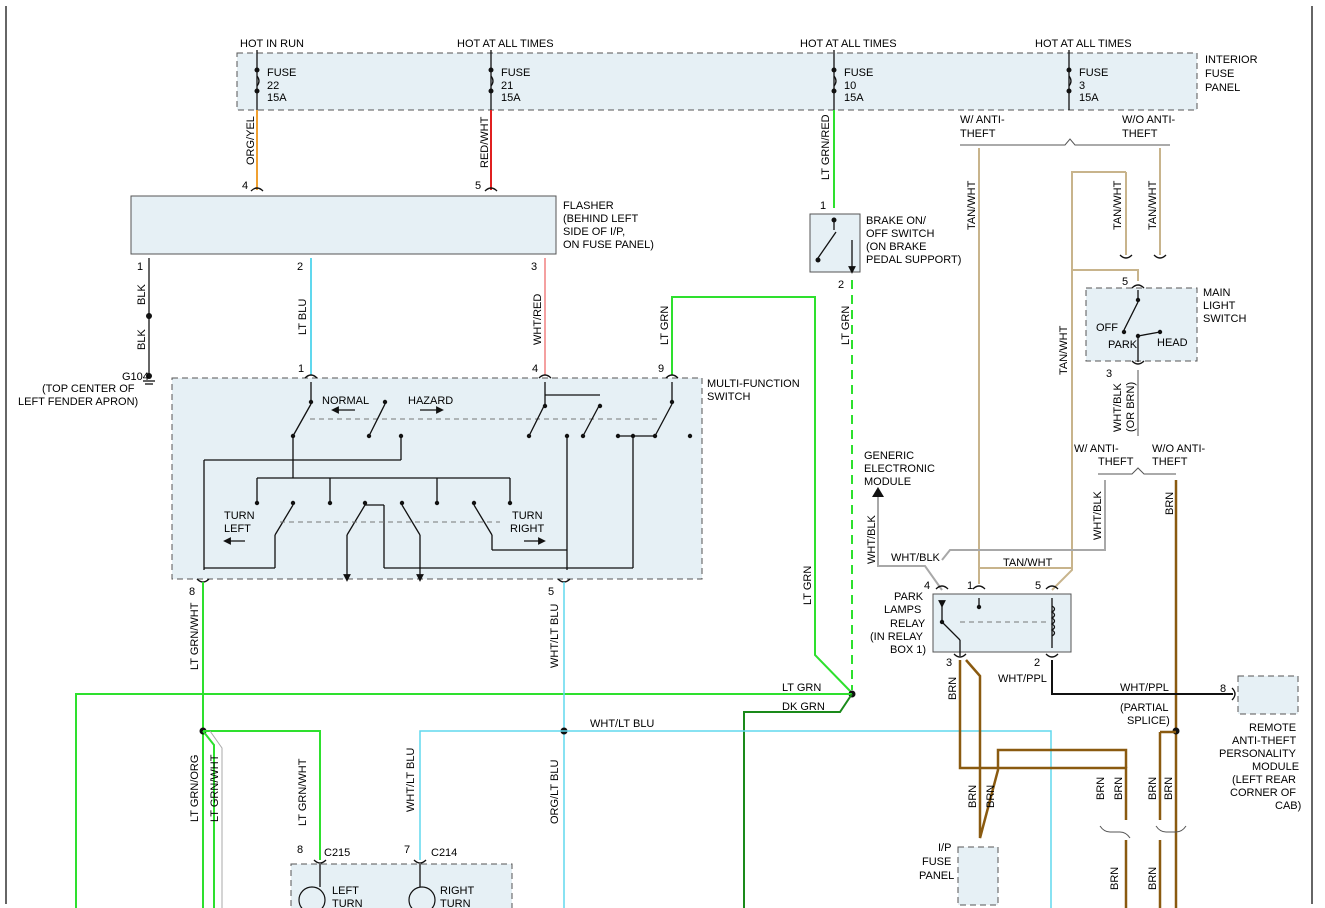  Describe the element at coordinates (273, 86) in the screenshot. I see `svg-text: 22` at that location.